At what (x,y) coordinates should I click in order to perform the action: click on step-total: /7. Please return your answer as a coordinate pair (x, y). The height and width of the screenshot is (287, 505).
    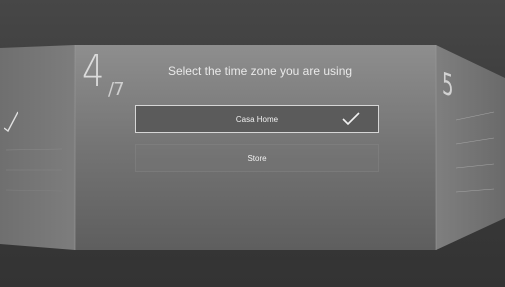
    Looking at the image, I should click on (116, 89).